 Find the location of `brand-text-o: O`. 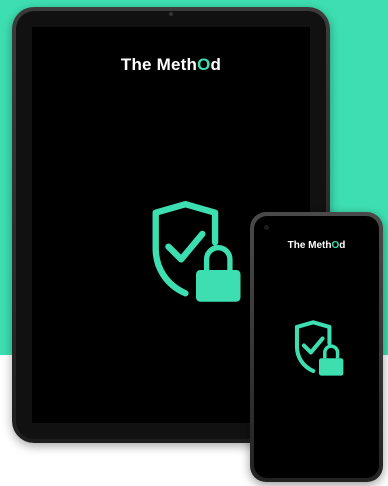

brand-text-o: O is located at coordinates (204, 64).